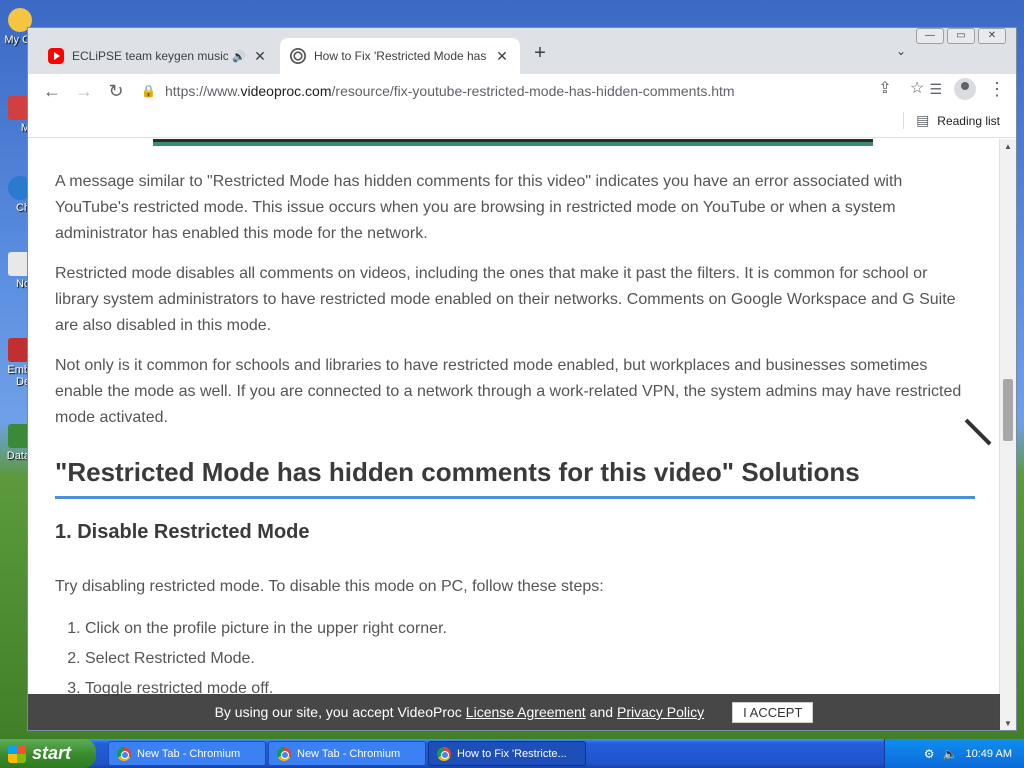 Image resolution: width=1024 pixels, height=768 pixels. I want to click on menu-icon: ⋮, so click(997, 89).